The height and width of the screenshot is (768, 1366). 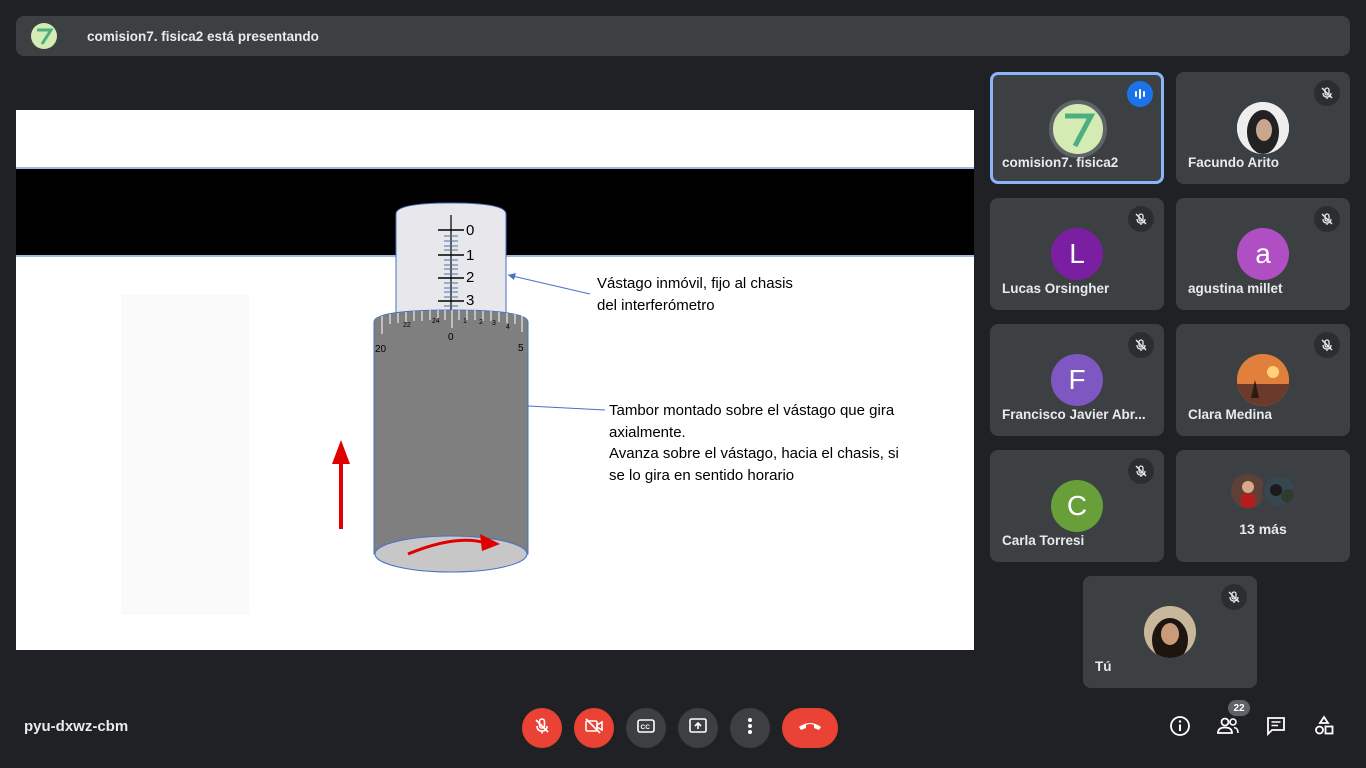 What do you see at coordinates (752, 410) in the screenshot?
I see `annotation-line: Tambor montado sobre el vástago que gira` at bounding box center [752, 410].